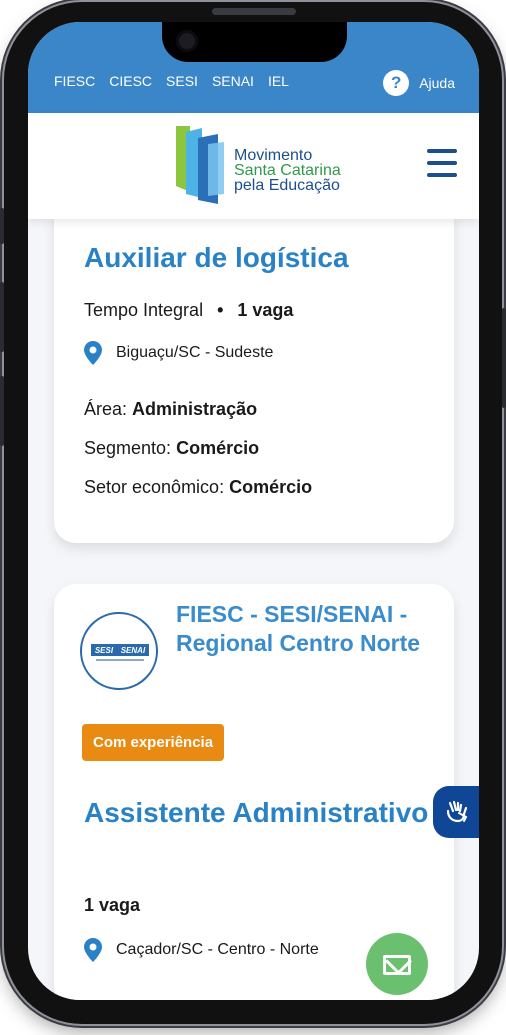 The height and width of the screenshot is (1035, 506). What do you see at coordinates (144, 310) in the screenshot?
I see `job-schedule: Tempo Integral` at bounding box center [144, 310].